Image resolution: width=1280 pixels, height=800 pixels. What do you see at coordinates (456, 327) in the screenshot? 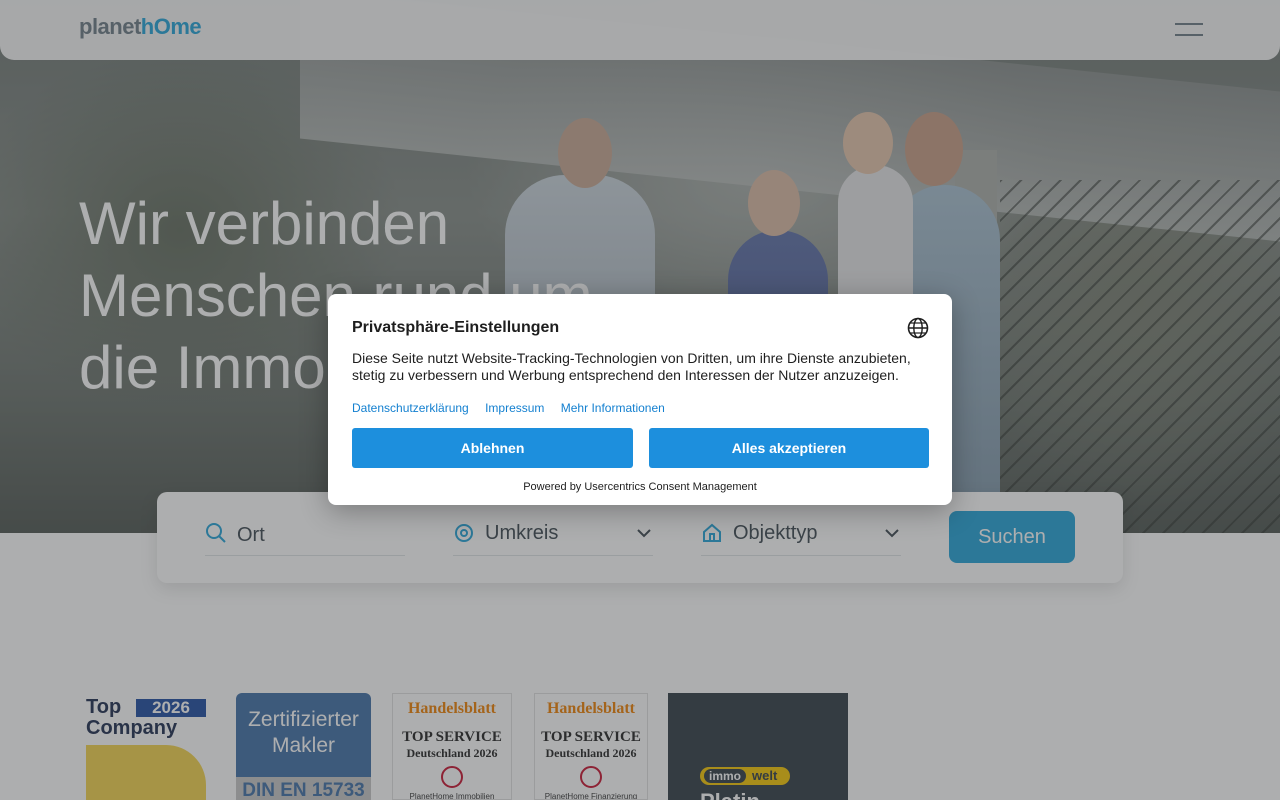
I see `consent-title: Privatsphäre-Einstellungen` at bounding box center [456, 327].